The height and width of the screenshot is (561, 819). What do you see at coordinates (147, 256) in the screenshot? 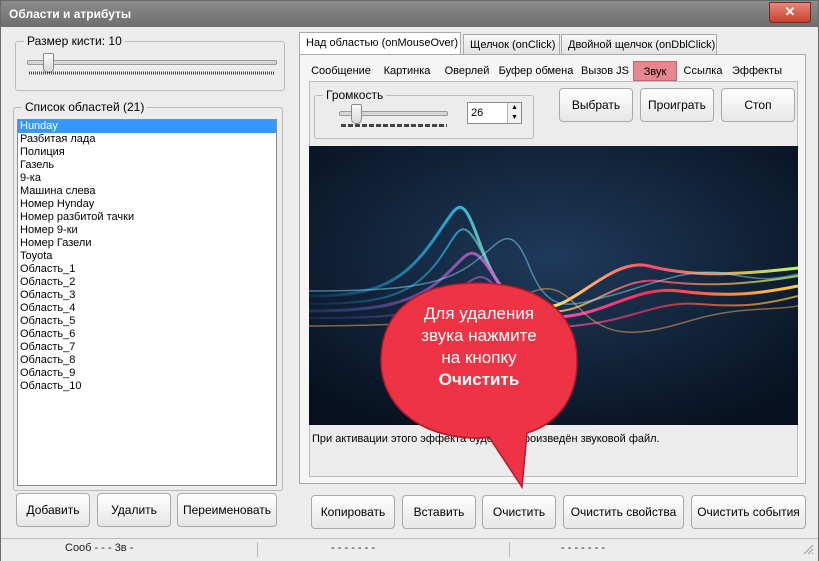
I see `list-item: Toyota` at bounding box center [147, 256].